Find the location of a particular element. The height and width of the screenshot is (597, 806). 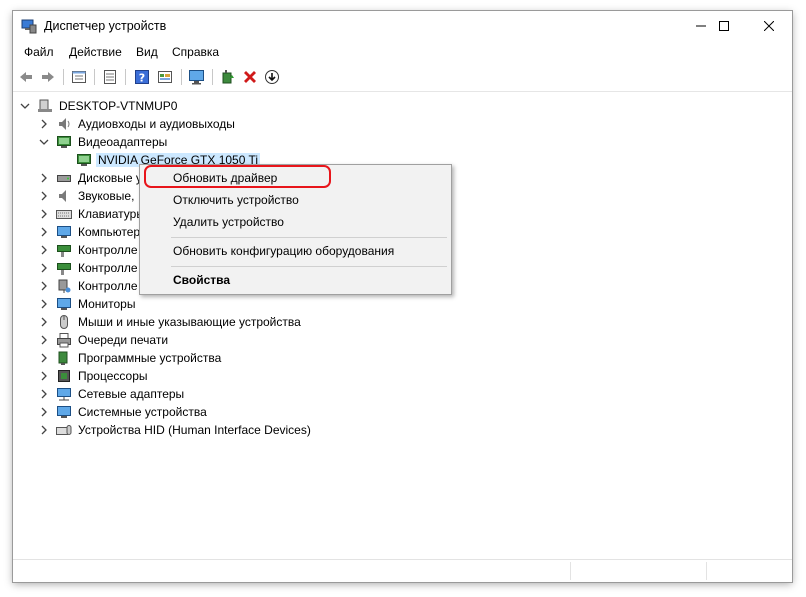

tree-item-label: Мыши и иные указывающие устройства is located at coordinates (189, 322).